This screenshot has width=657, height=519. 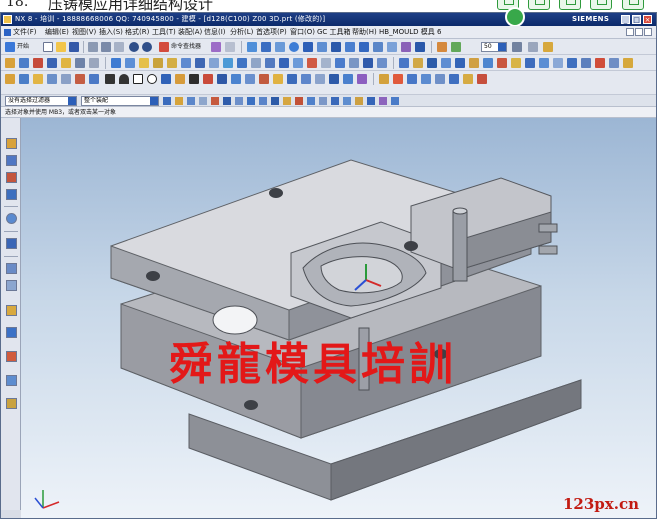 What do you see at coordinates (533, 47) in the screenshot?
I see `view-ruler-icon` at bounding box center [533, 47].